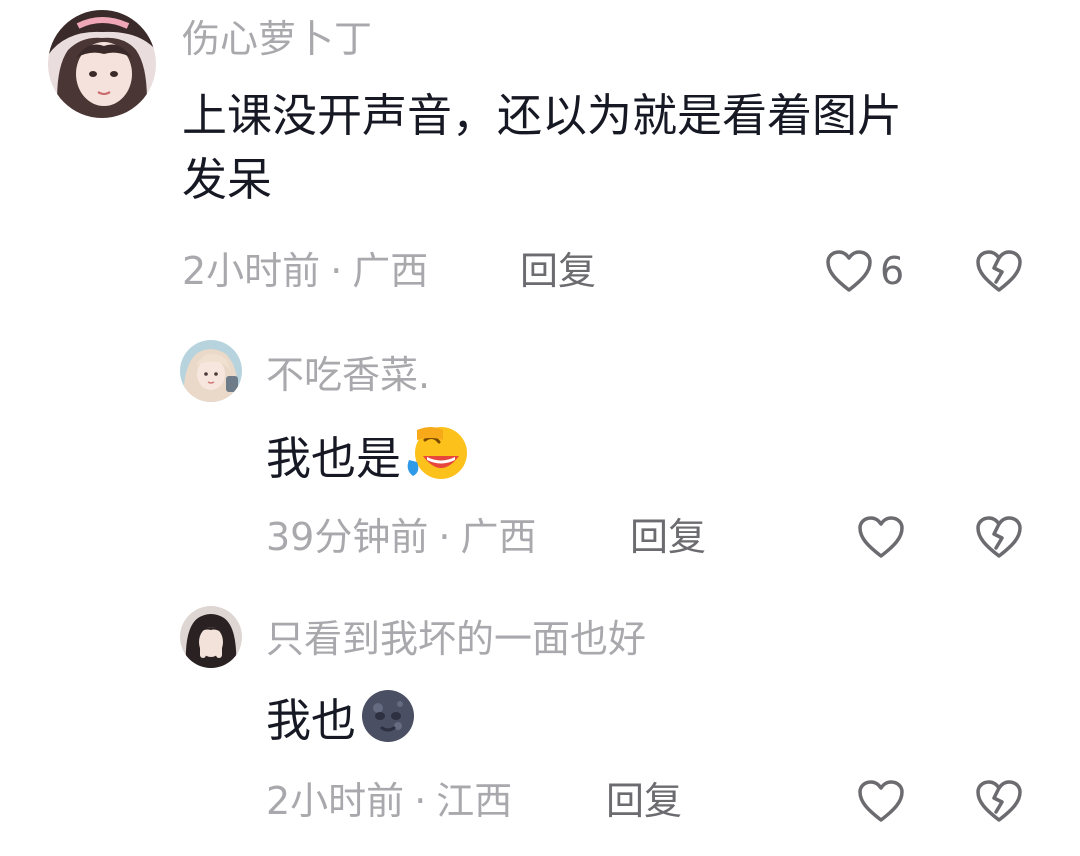  What do you see at coordinates (388, 723) in the screenshot?
I see `new-moon-face-icon` at bounding box center [388, 723].